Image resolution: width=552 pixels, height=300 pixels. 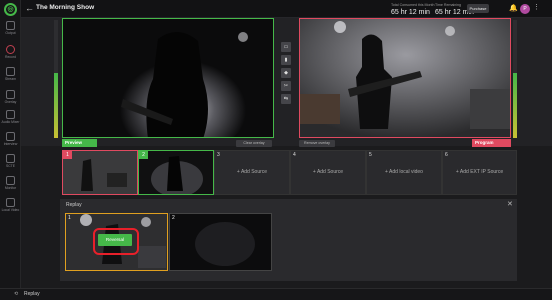 I want to click on preview-label: Preview, so click(x=79, y=143).